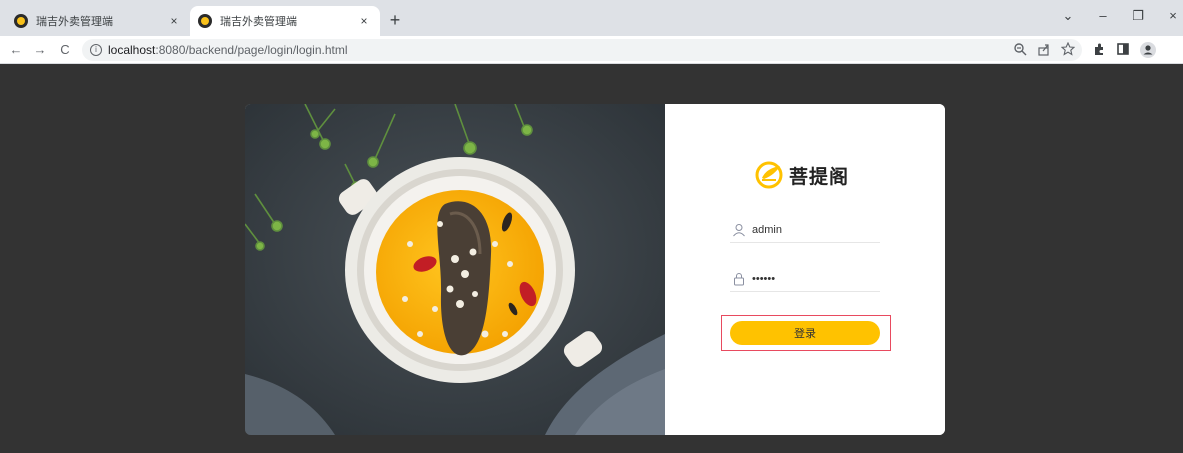 This screenshot has height=453, width=1183. Describe the element at coordinates (40, 50) in the screenshot. I see `forward-button: →` at that location.